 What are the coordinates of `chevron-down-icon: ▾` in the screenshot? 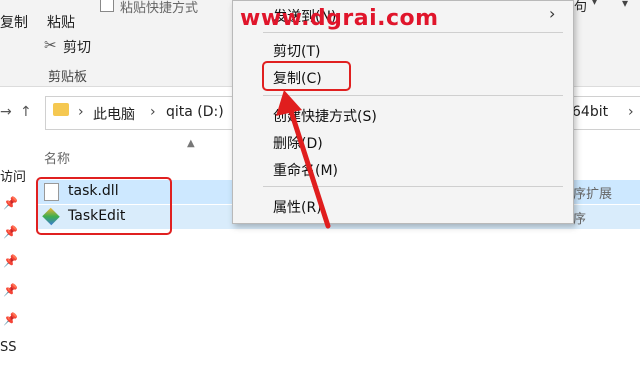 It's located at (594, 4).